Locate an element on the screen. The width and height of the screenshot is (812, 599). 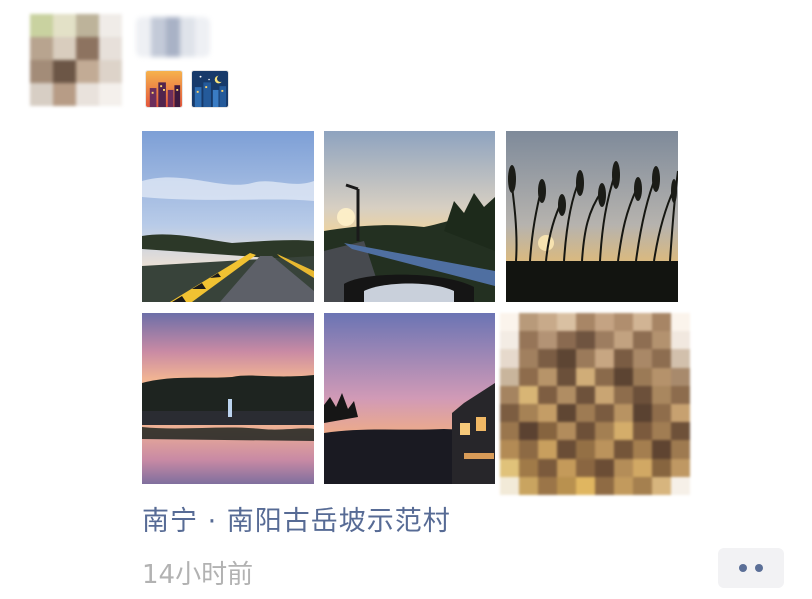
avatar is located at coordinates (76, 60).